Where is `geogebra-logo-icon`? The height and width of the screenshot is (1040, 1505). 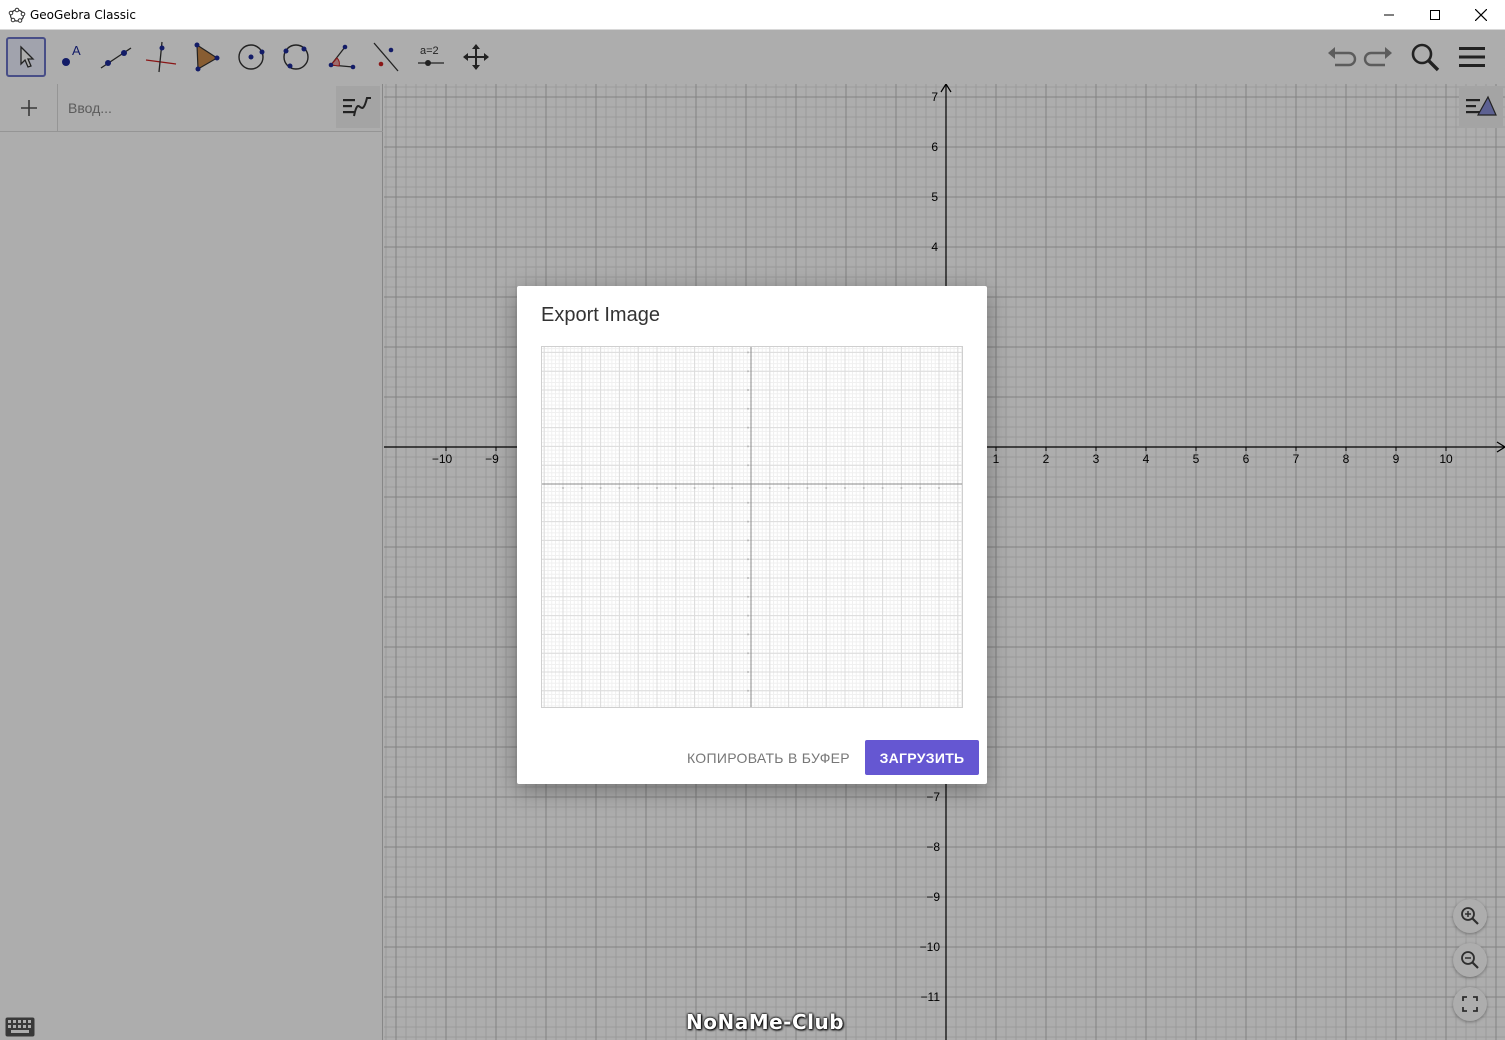
geogebra-logo-icon is located at coordinates (17, 15).